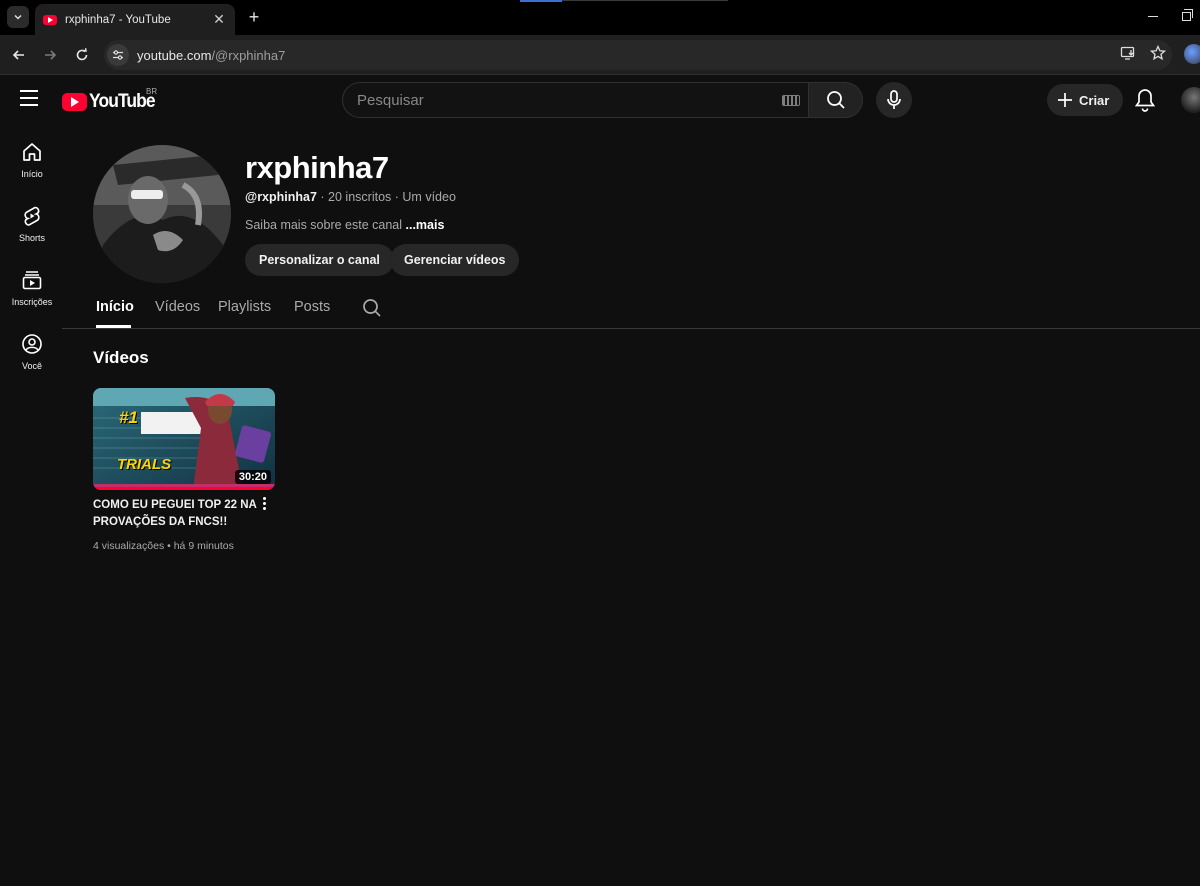 This screenshot has height=886, width=1200. Describe the element at coordinates (32, 366) in the screenshot. I see `sidebar-item-label: Você` at that location.